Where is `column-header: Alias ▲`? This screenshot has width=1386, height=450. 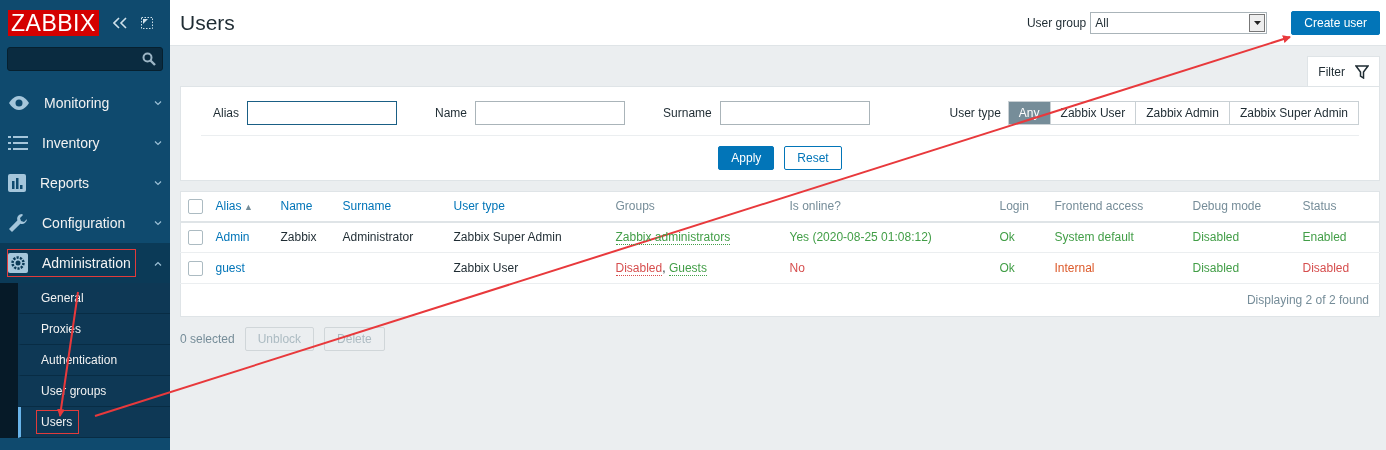 column-header: Alias ▲ is located at coordinates (234, 206).